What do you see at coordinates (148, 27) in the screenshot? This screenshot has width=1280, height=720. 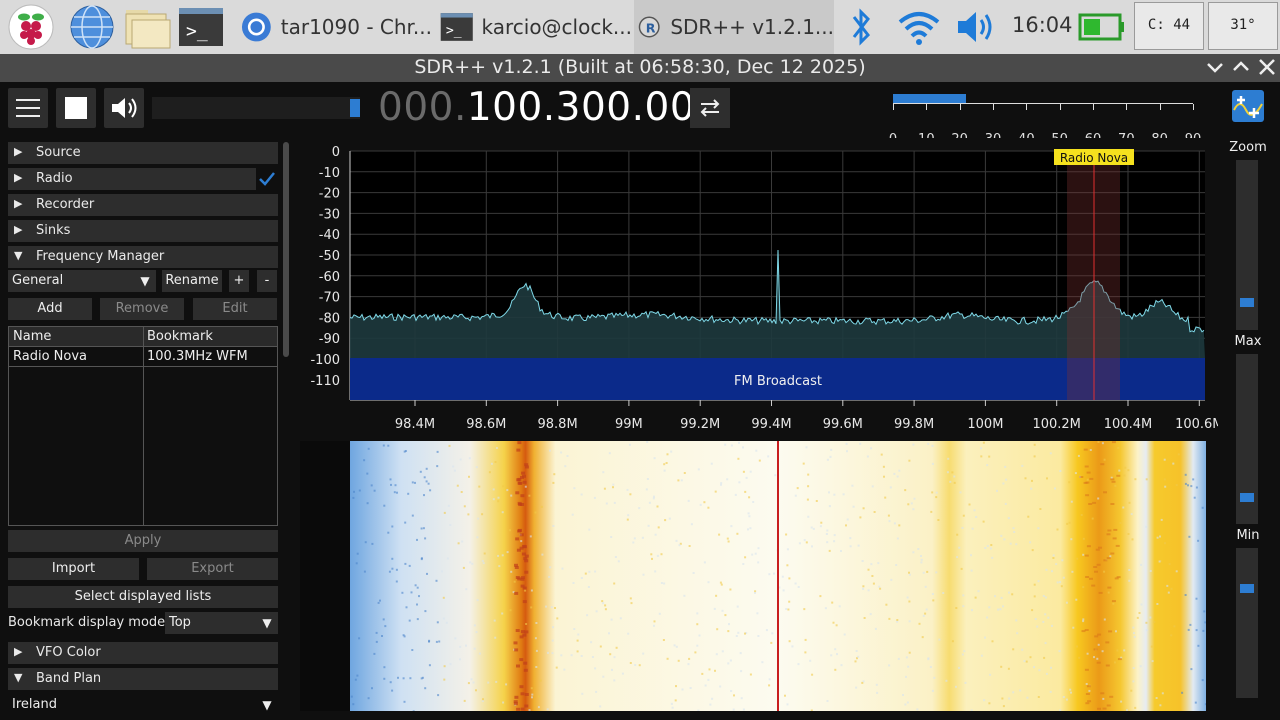 I see `file-manager-icon` at bounding box center [148, 27].